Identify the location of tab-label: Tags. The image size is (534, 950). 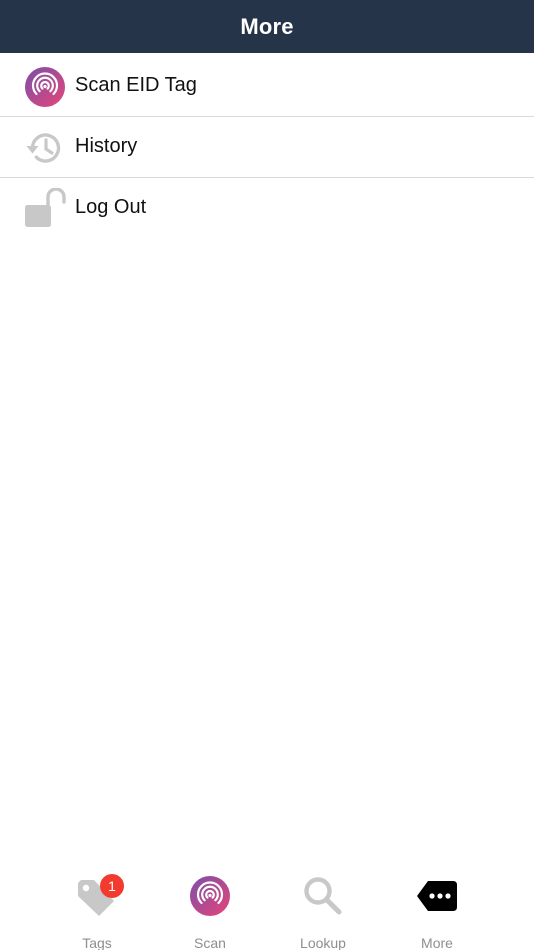
(97, 942).